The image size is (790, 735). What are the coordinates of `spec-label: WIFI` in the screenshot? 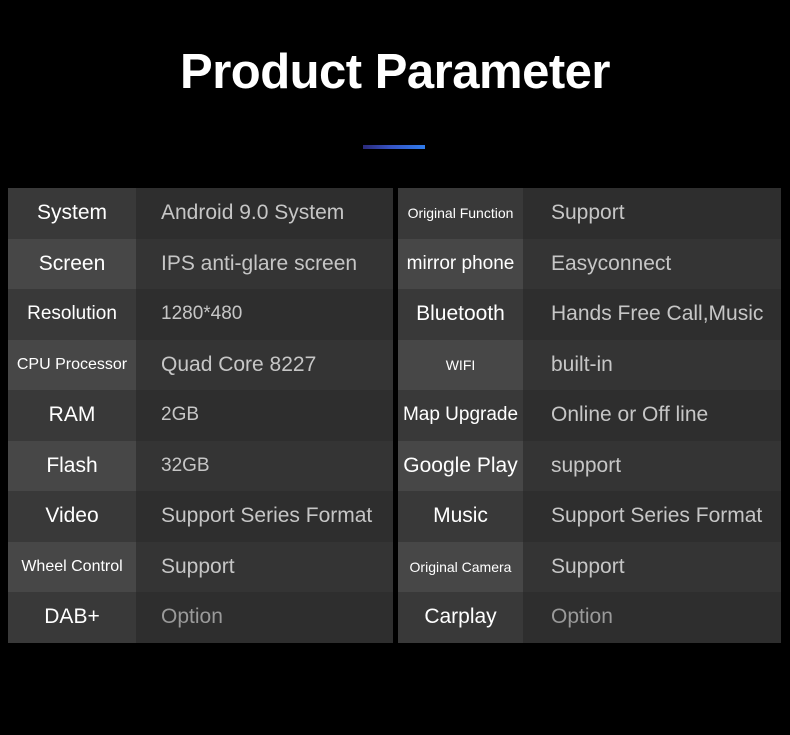 It's located at (460, 364).